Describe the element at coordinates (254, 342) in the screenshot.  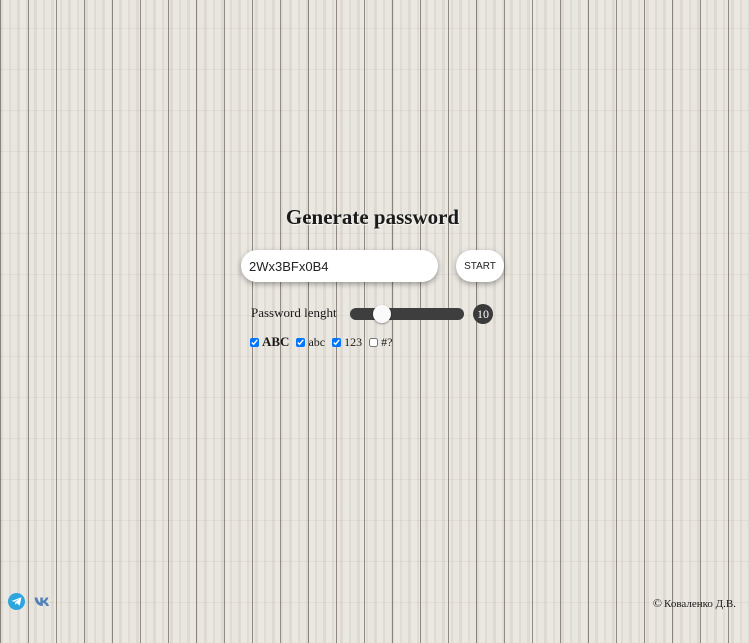
I see `uppercase-checkbox` at that location.